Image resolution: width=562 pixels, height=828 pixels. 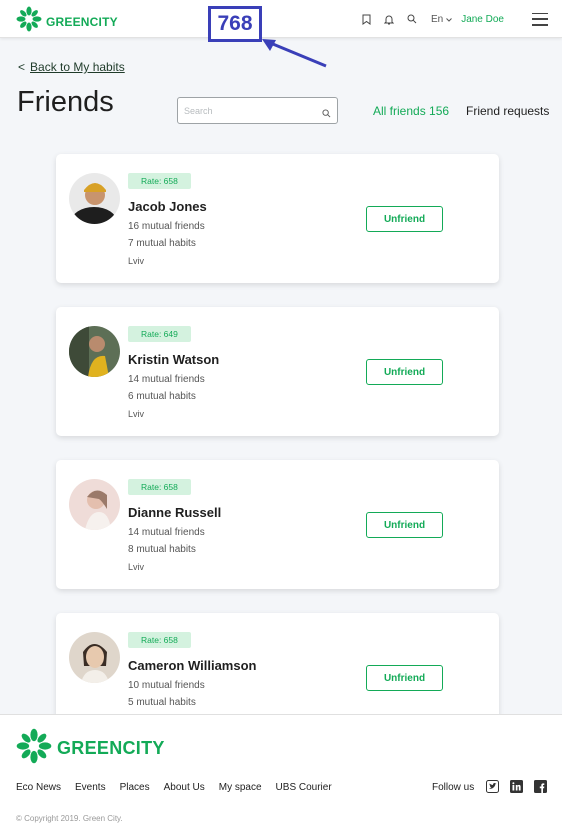 What do you see at coordinates (366, 19) in the screenshot?
I see `bookmark-icon` at bounding box center [366, 19].